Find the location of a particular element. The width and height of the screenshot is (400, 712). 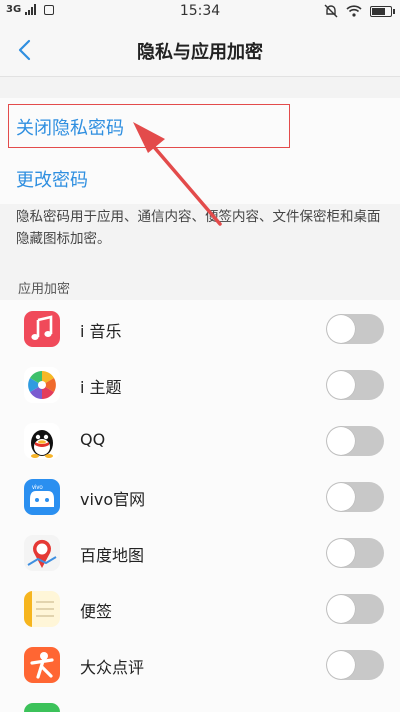

lock-toggle-theme is located at coordinates (355, 385).